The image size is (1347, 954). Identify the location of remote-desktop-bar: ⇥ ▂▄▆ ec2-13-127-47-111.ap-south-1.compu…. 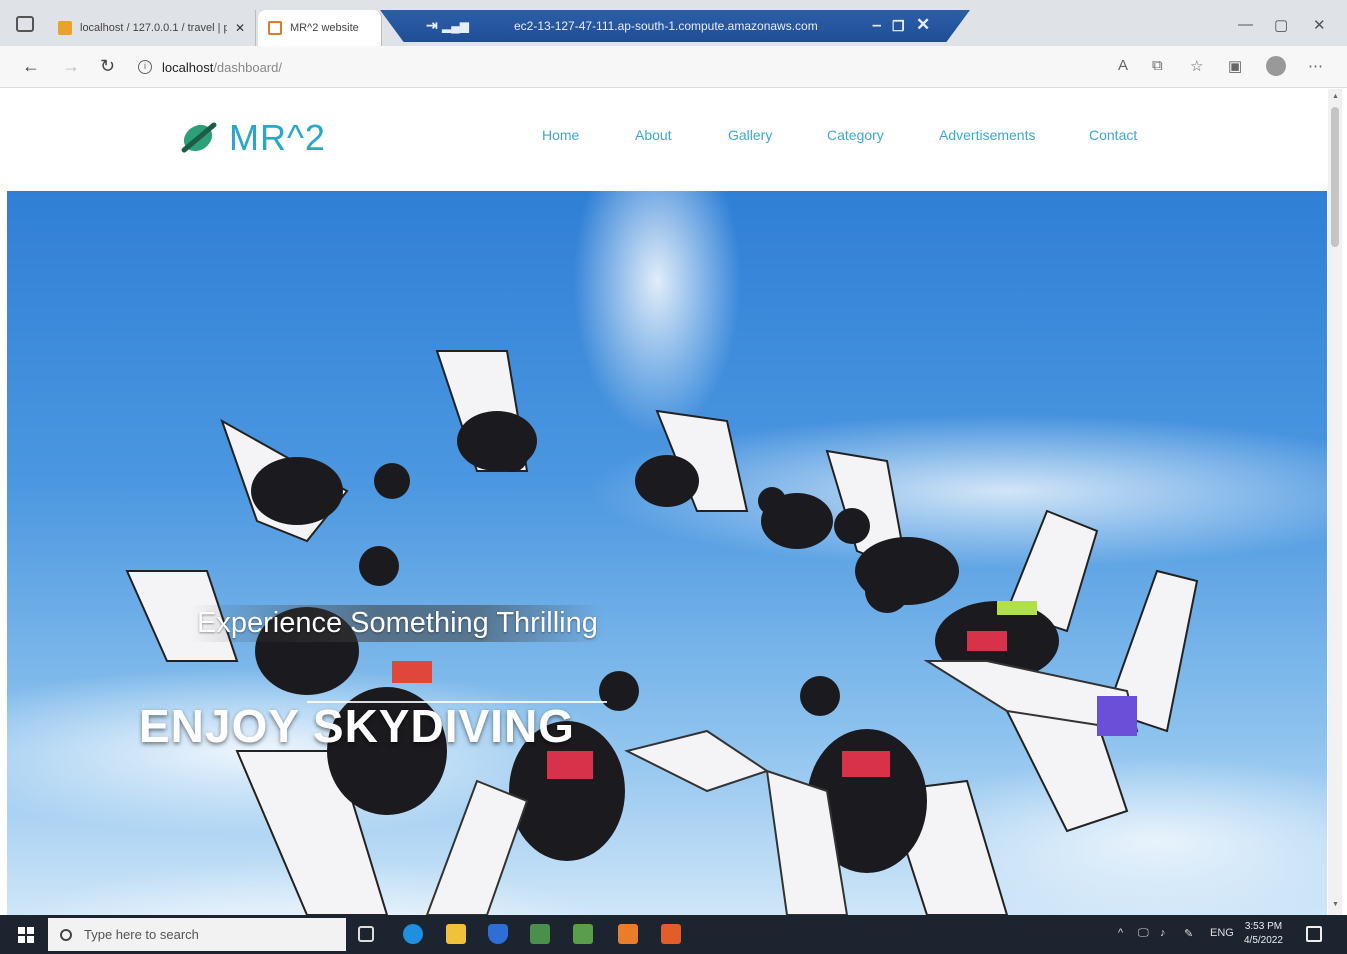
(675, 26).